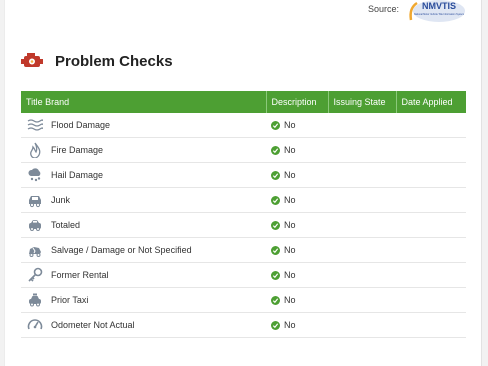 The image size is (488, 366). Describe the element at coordinates (143, 325) in the screenshot. I see `title-brand-cell: Odometer Not Actual` at that location.